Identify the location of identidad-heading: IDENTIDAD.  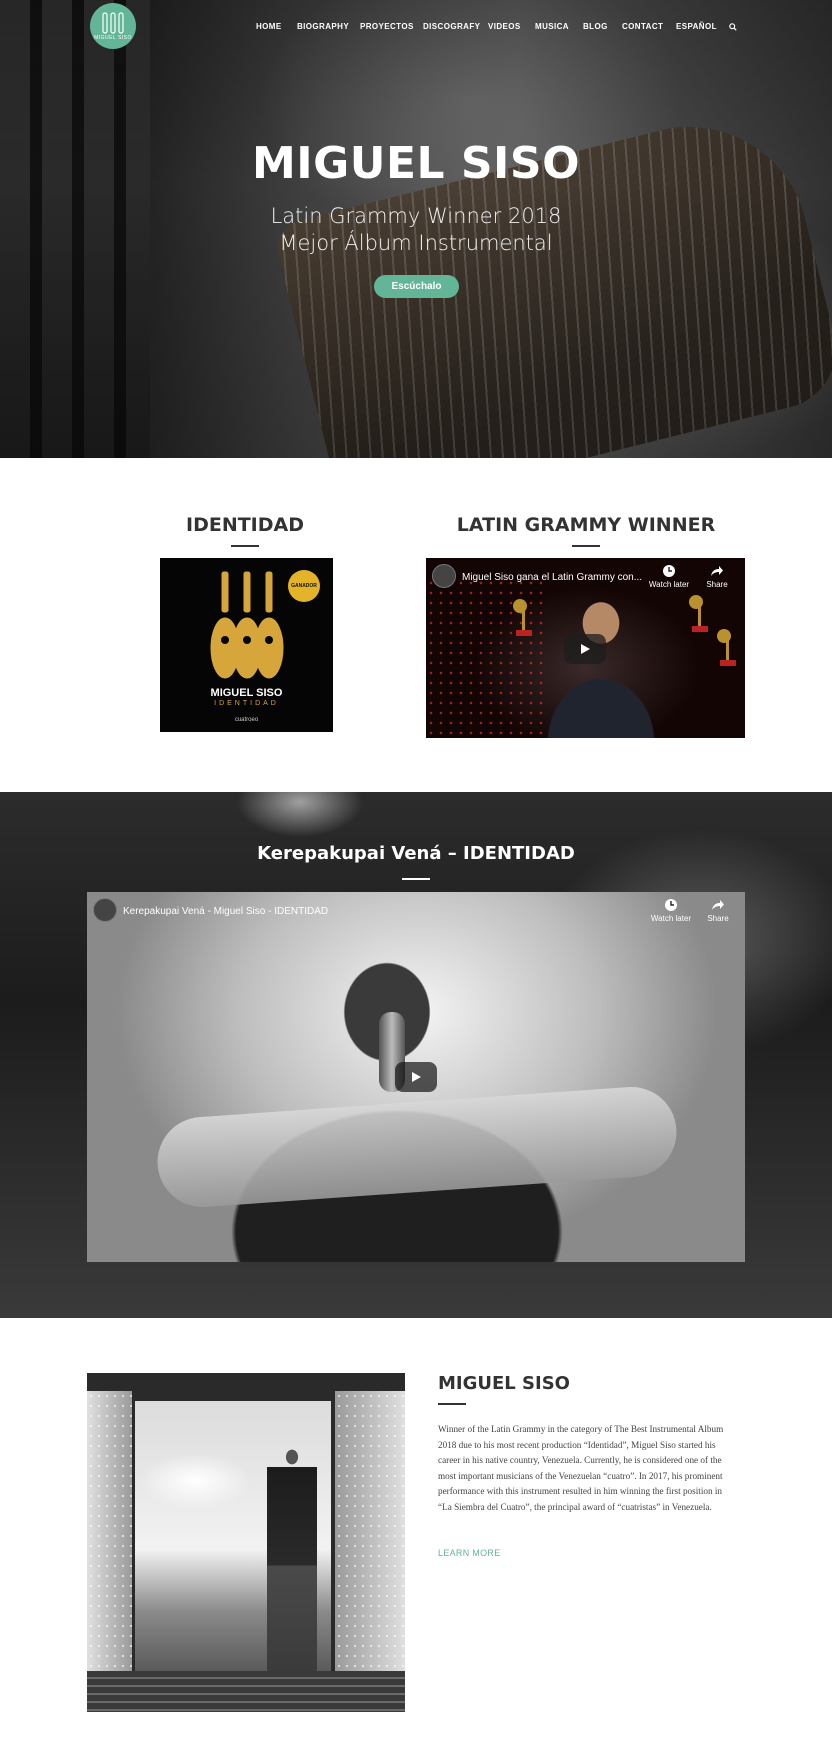
(245, 525).